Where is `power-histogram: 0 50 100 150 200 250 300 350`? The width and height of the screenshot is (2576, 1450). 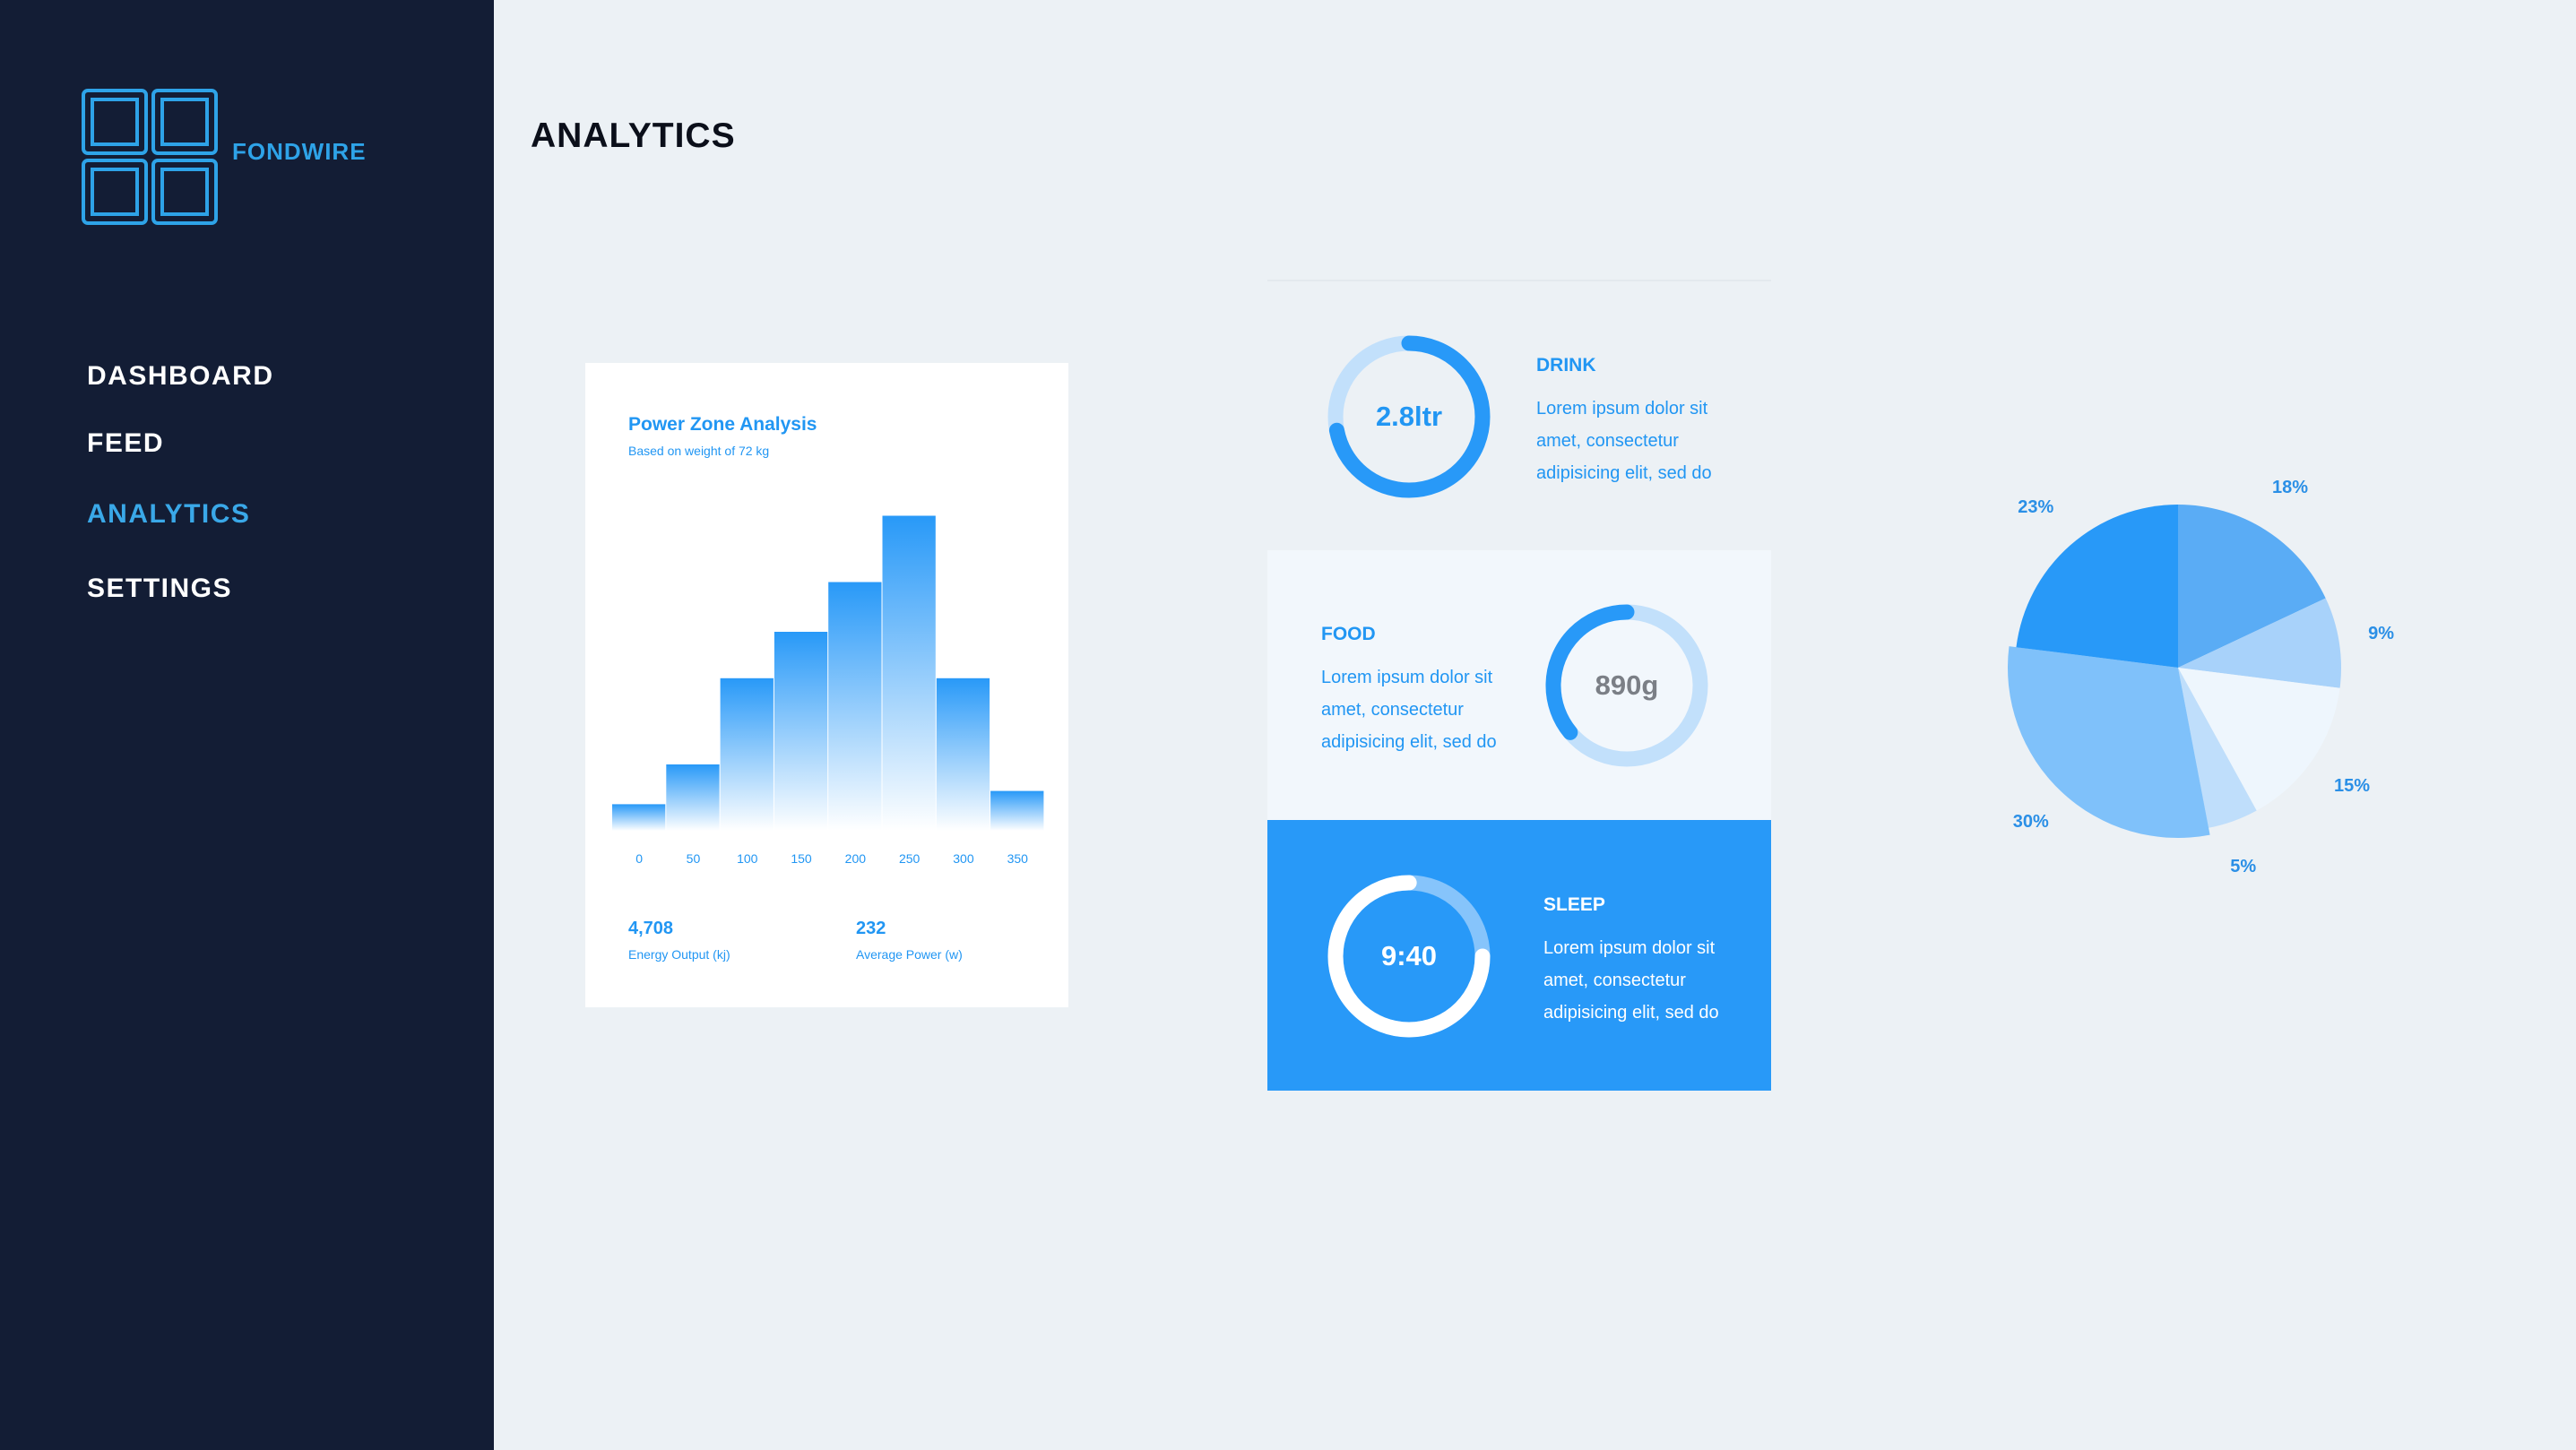
power-histogram: 0 50 100 150 200 250 300 350 is located at coordinates (828, 690).